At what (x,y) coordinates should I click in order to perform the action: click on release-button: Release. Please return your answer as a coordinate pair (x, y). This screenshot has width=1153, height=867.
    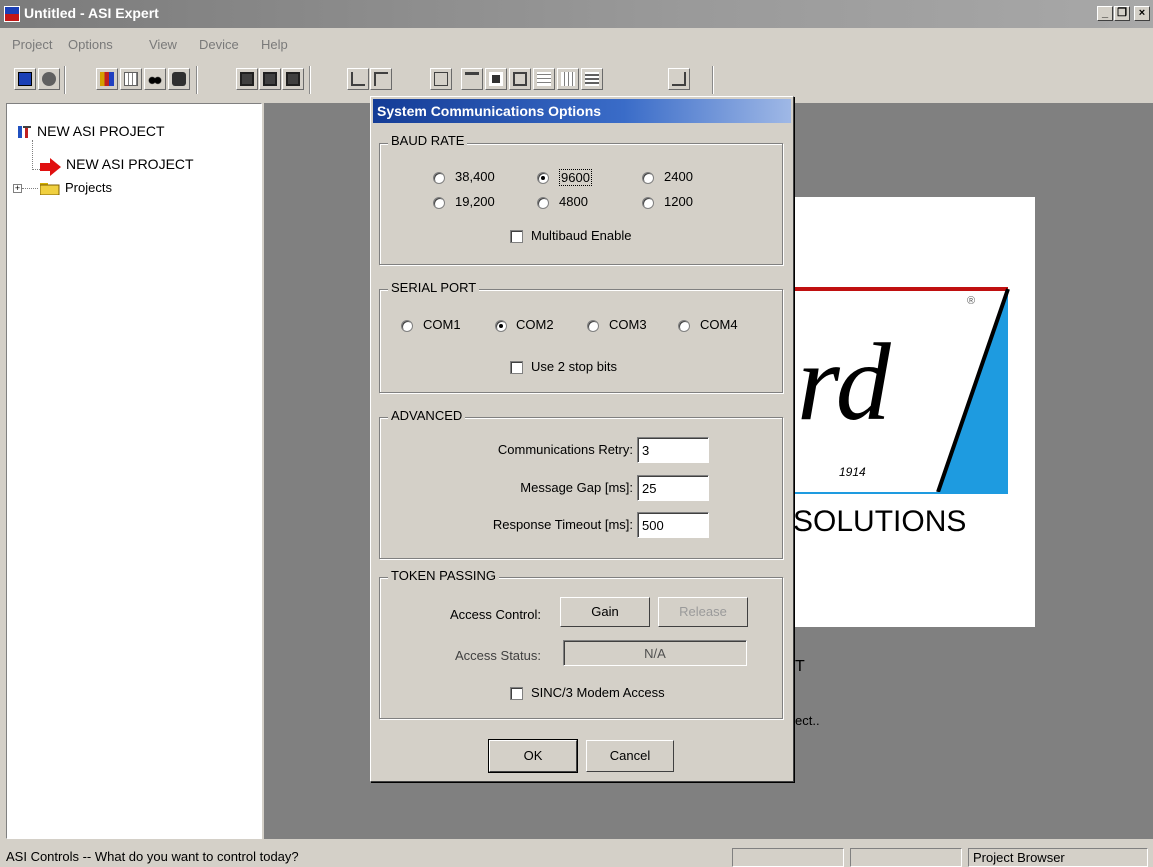
    Looking at the image, I should click on (703, 612).